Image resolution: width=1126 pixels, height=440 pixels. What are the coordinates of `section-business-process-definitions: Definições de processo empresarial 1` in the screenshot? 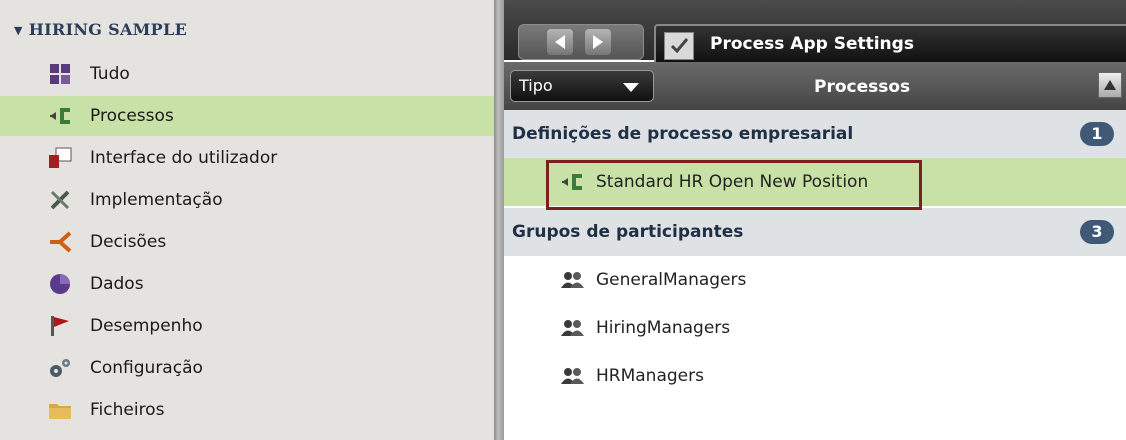 It's located at (815, 134).